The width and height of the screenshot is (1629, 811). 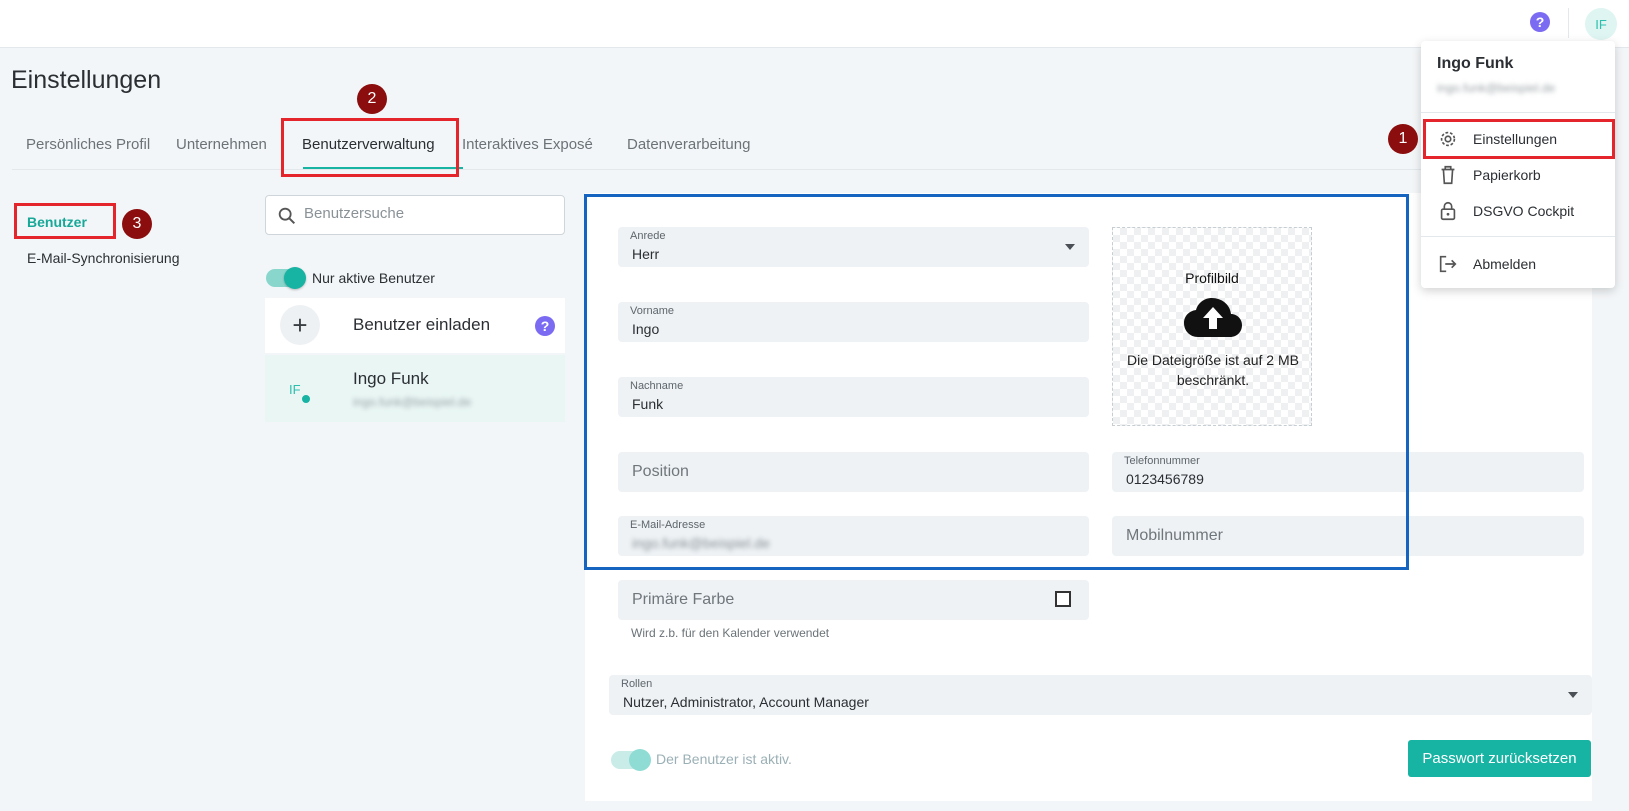 I want to click on user-active-label: Der Benutzer ist aktiv., so click(x=724, y=759).